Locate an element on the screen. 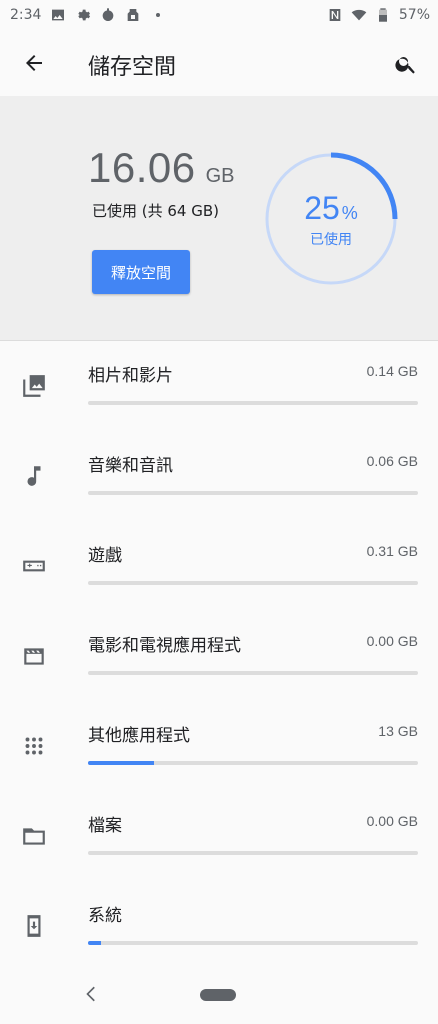  category-label: 檔案 is located at coordinates (105, 826).